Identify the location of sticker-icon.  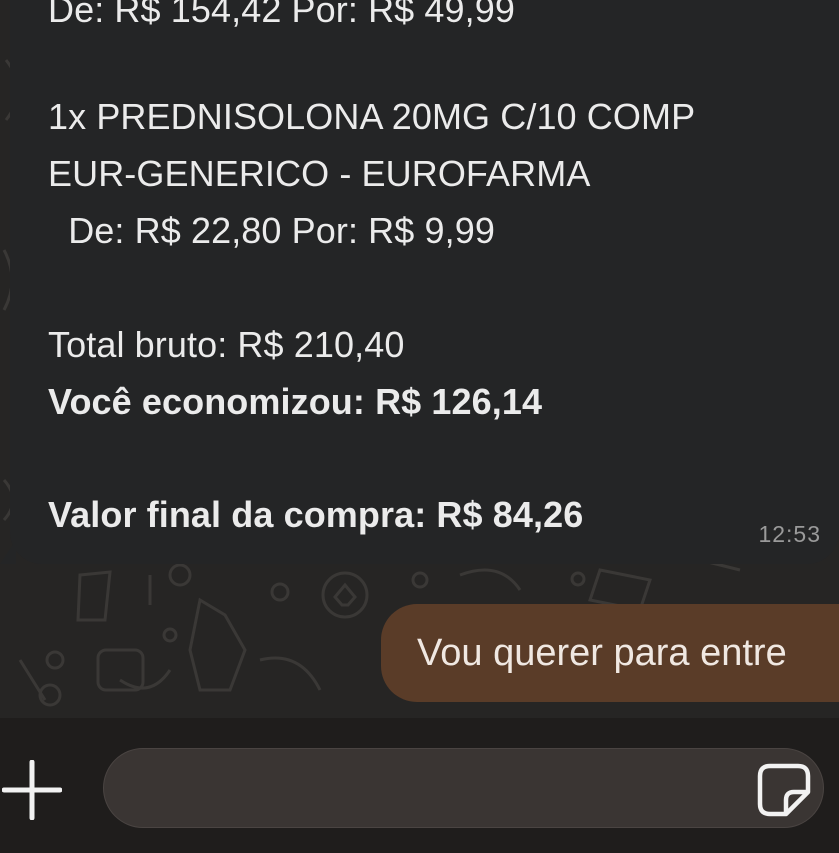
(784, 790).